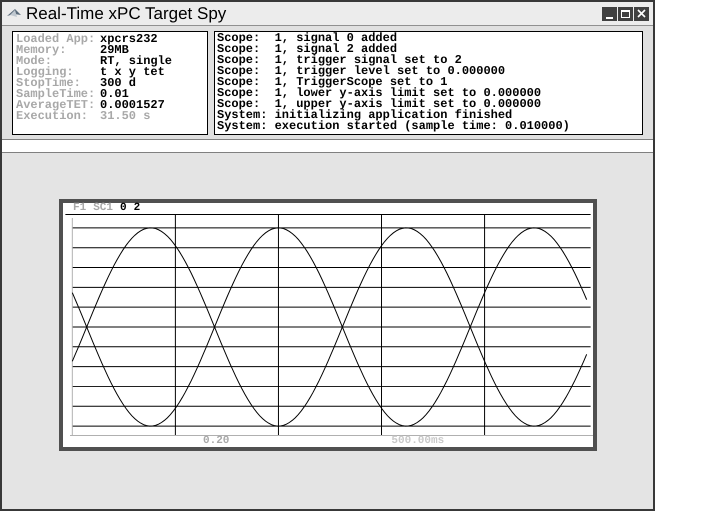 The width and height of the screenshot is (725, 511). Describe the element at coordinates (52, 116) in the screenshot. I see `info-label: Execution:` at that location.